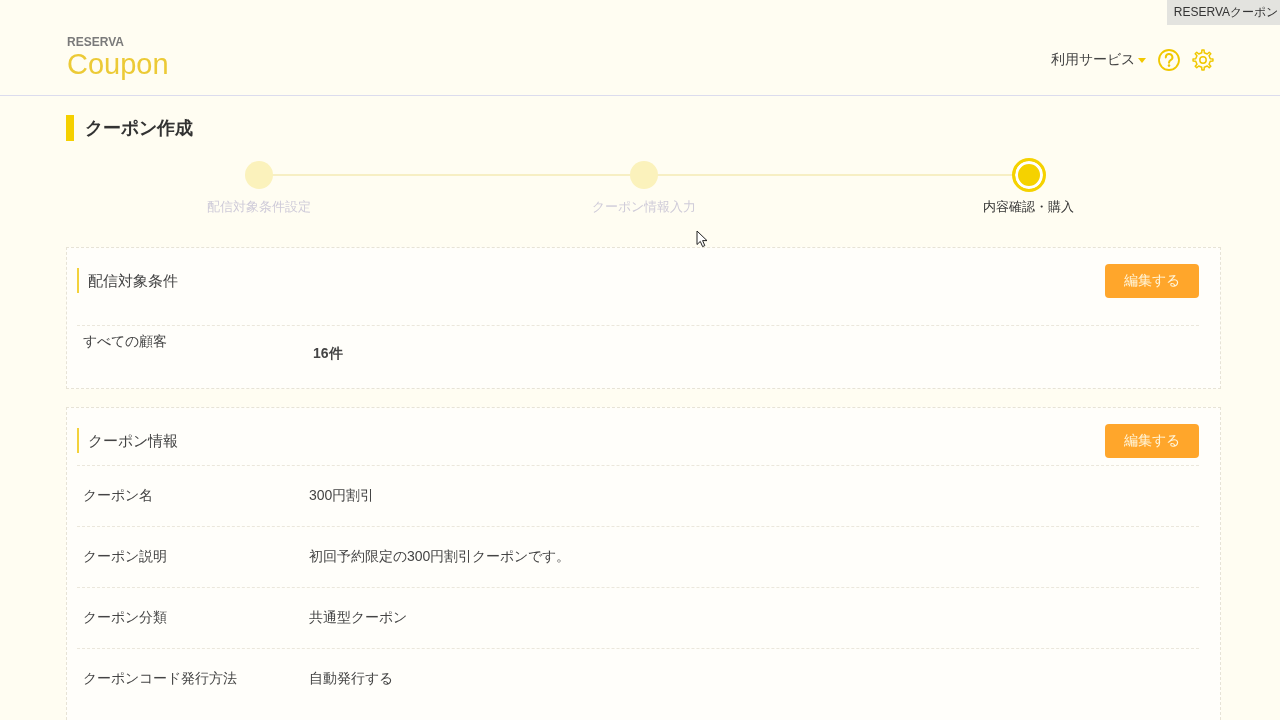  I want to click on step-label: 内容確認・購入, so click(1028, 207).